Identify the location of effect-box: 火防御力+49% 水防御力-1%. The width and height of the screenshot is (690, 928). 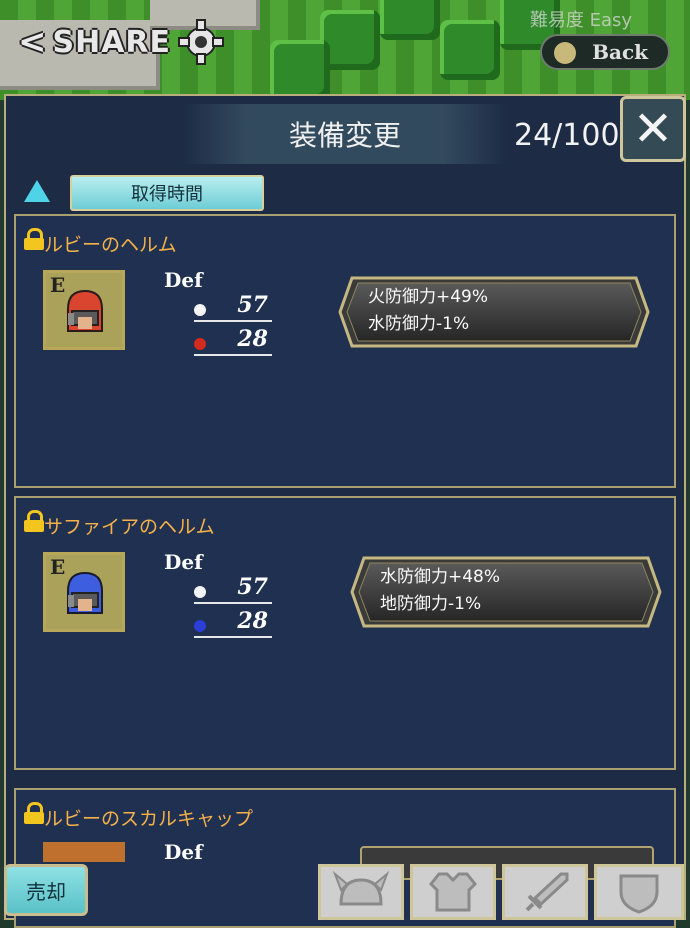
(494, 312).